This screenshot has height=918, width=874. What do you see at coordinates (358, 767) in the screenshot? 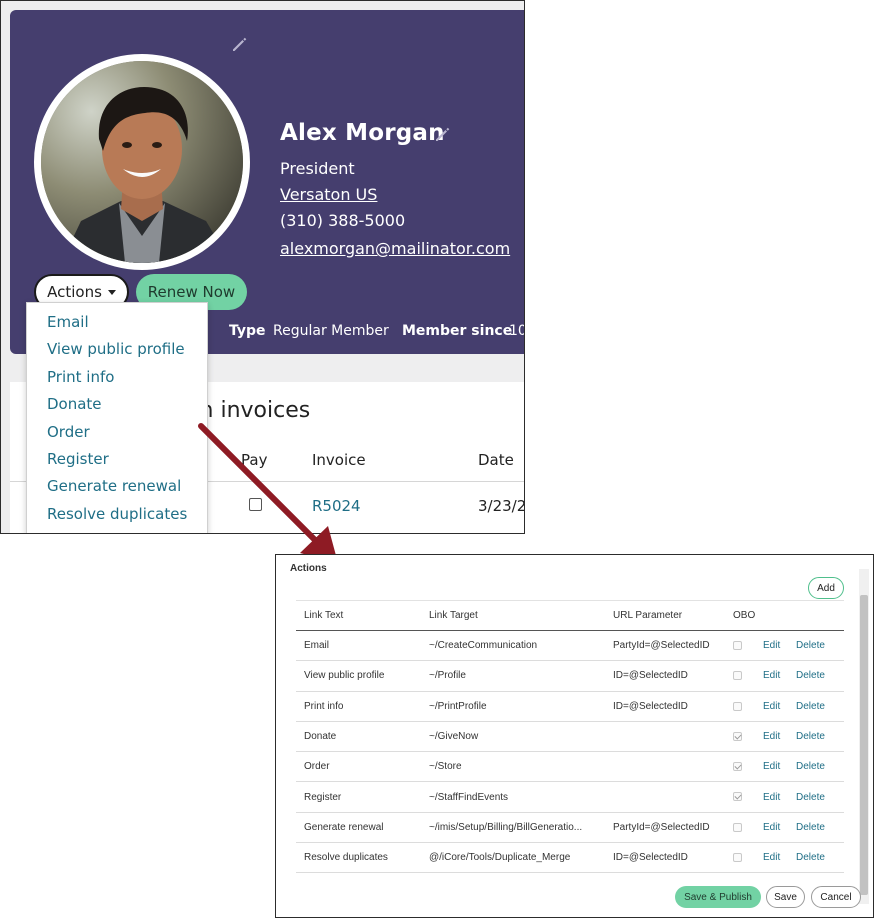
I see `link-text-cell: Order` at bounding box center [358, 767].